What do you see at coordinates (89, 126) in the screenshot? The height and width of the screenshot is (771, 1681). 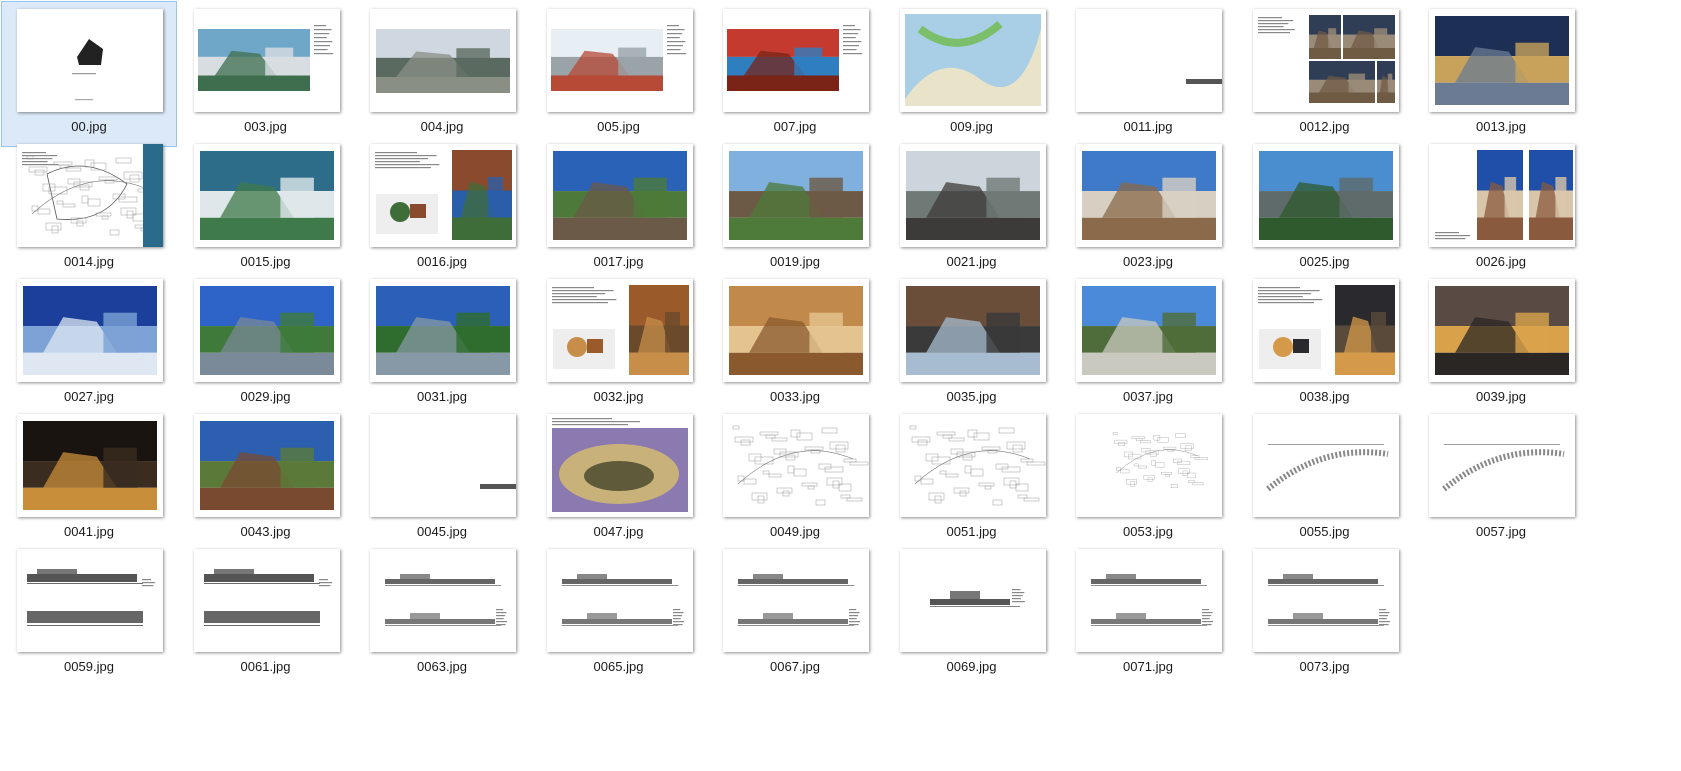 I see `file-name-label: 00.jpg` at bounding box center [89, 126].